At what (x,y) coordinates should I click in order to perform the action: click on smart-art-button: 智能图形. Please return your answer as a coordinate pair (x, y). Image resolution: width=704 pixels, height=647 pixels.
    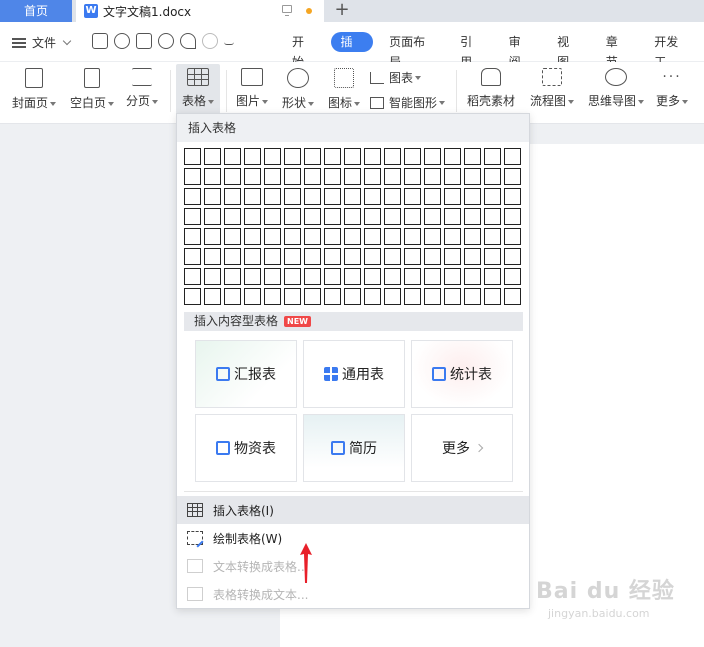
    Looking at the image, I should click on (408, 102).